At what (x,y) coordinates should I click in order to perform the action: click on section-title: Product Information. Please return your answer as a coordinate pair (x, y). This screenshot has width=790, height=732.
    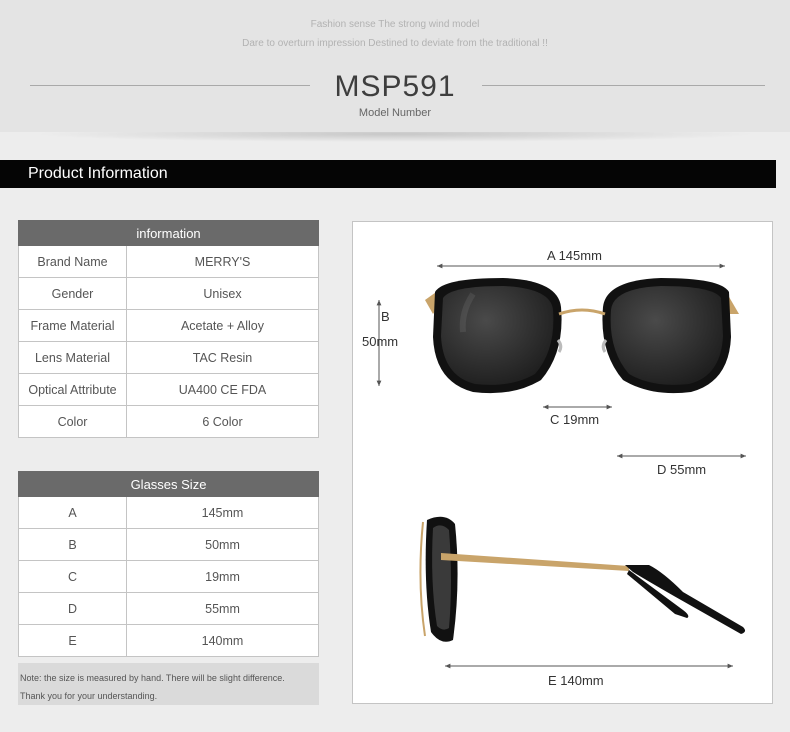
    Looking at the image, I should click on (98, 173).